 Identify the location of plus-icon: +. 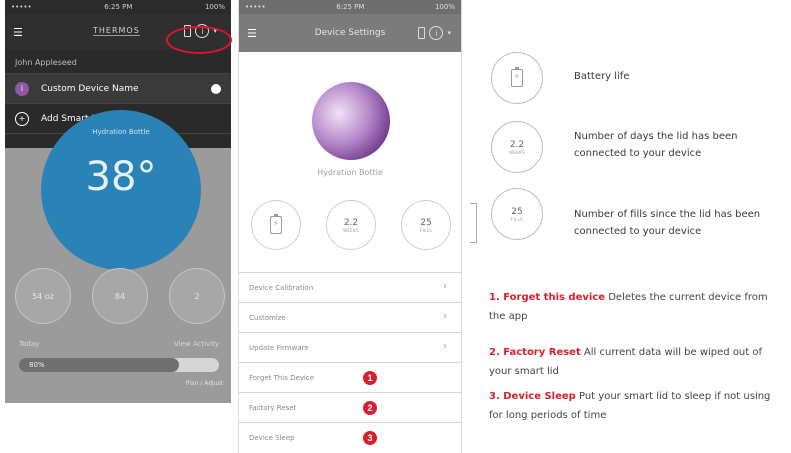
(22, 118).